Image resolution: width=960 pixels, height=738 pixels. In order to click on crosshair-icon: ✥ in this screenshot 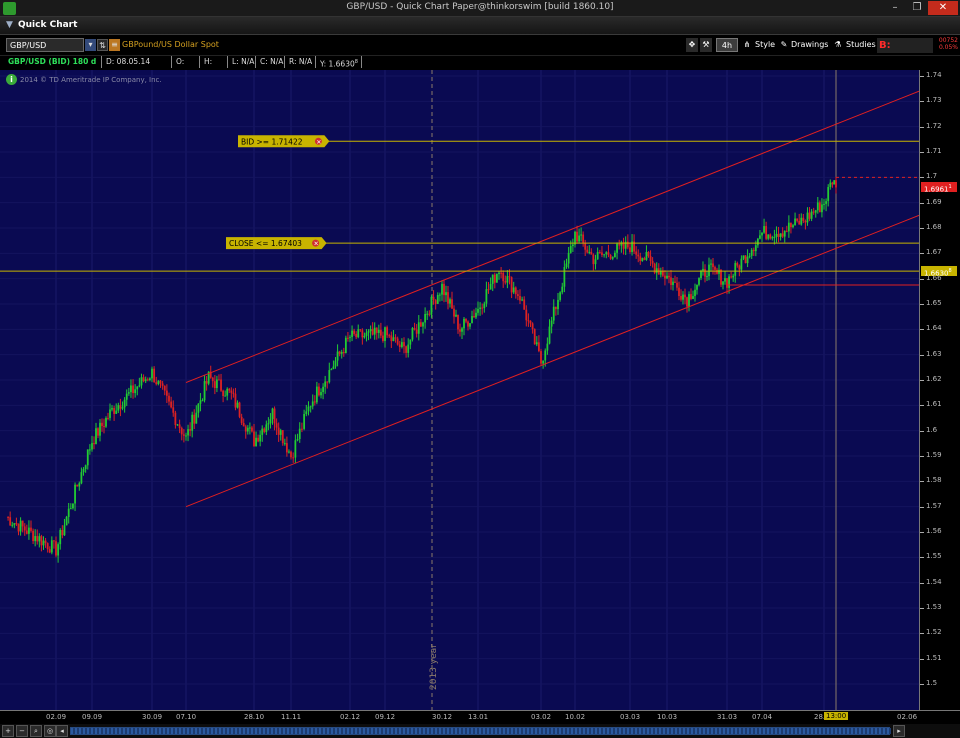, I will do `click(692, 45)`.